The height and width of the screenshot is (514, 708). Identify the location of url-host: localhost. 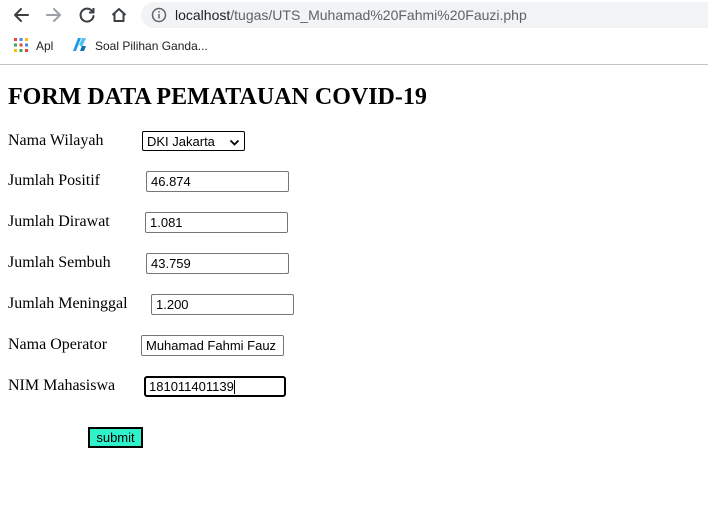
(203, 15).